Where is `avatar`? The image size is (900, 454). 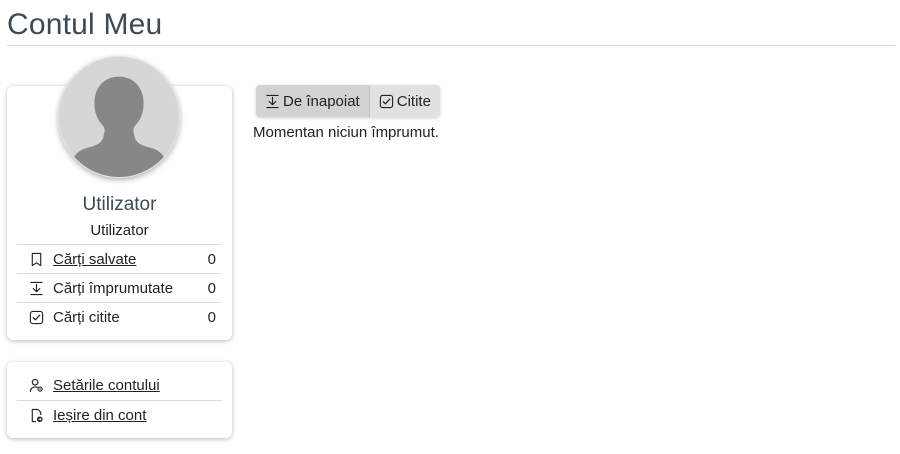
avatar is located at coordinates (119, 117).